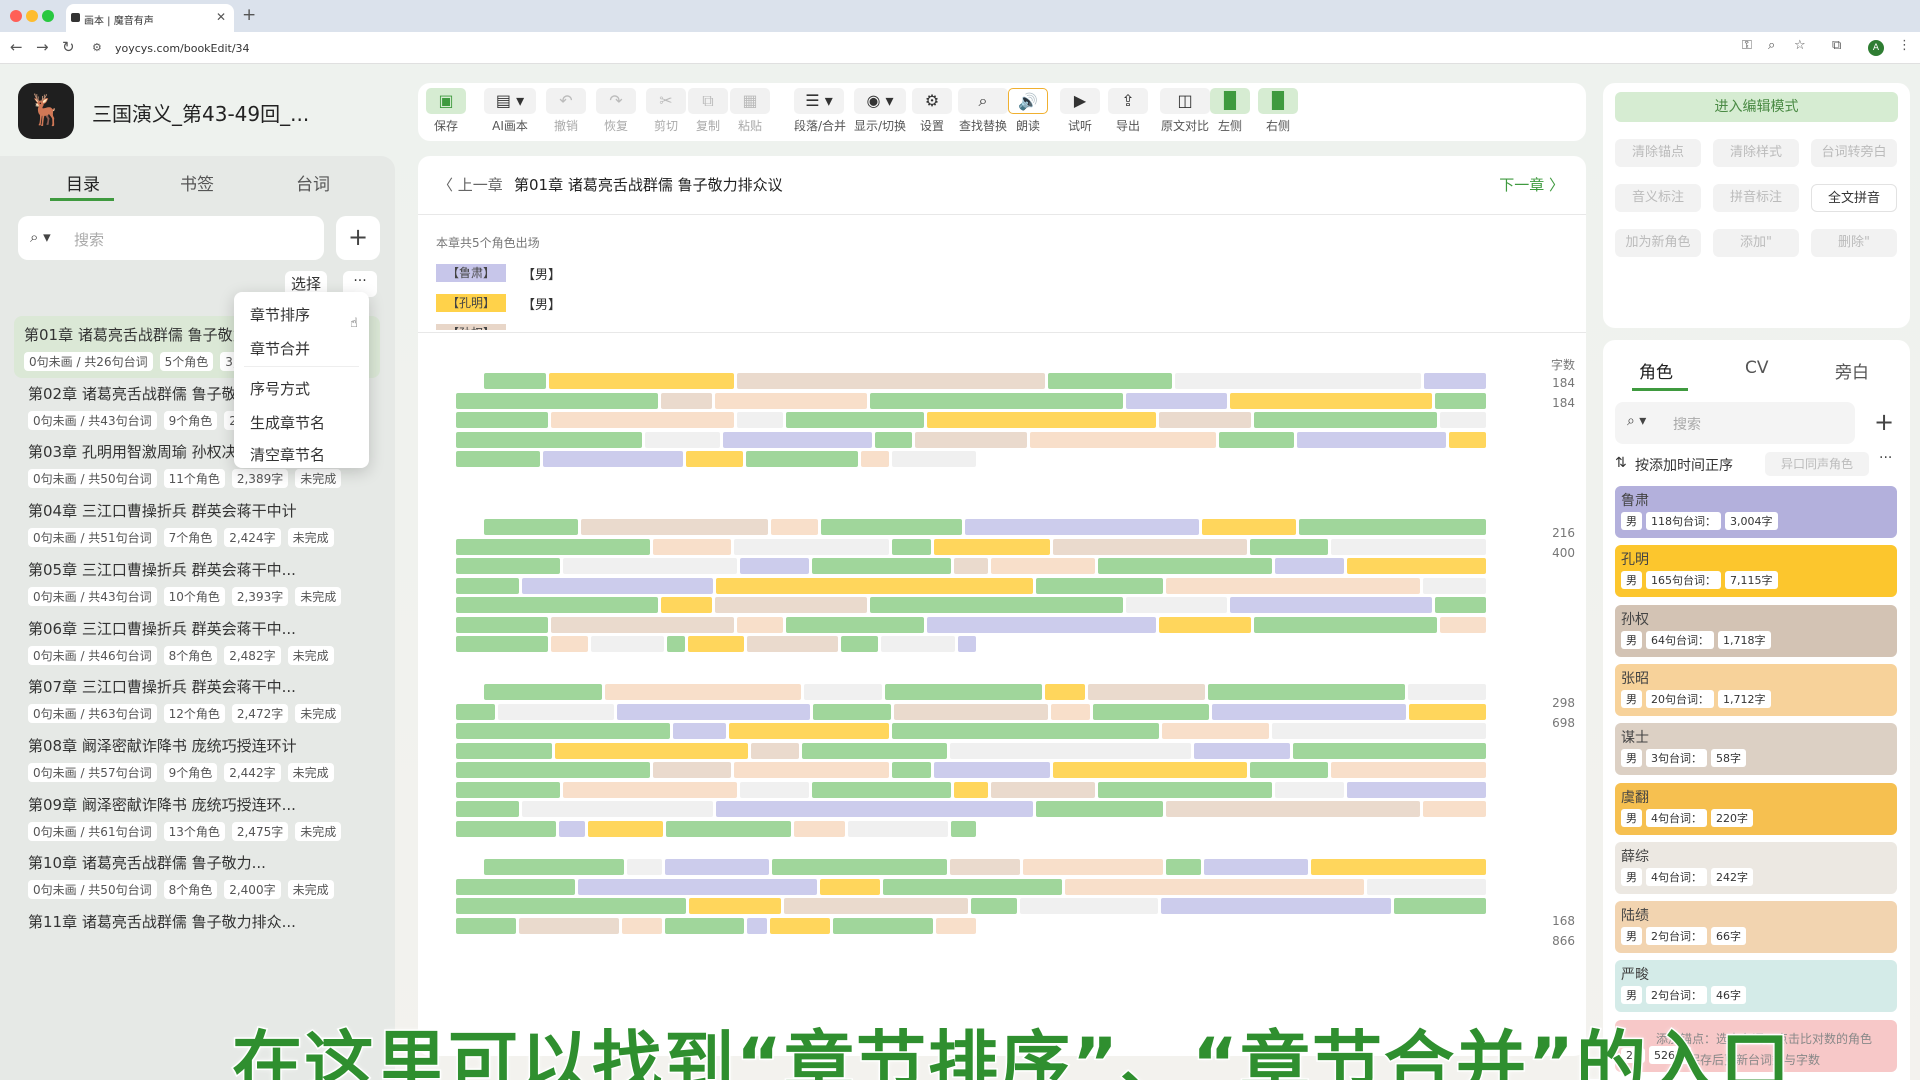  What do you see at coordinates (1684, 465) in the screenshot?
I see `sort-label: 按添加时间正序` at bounding box center [1684, 465].